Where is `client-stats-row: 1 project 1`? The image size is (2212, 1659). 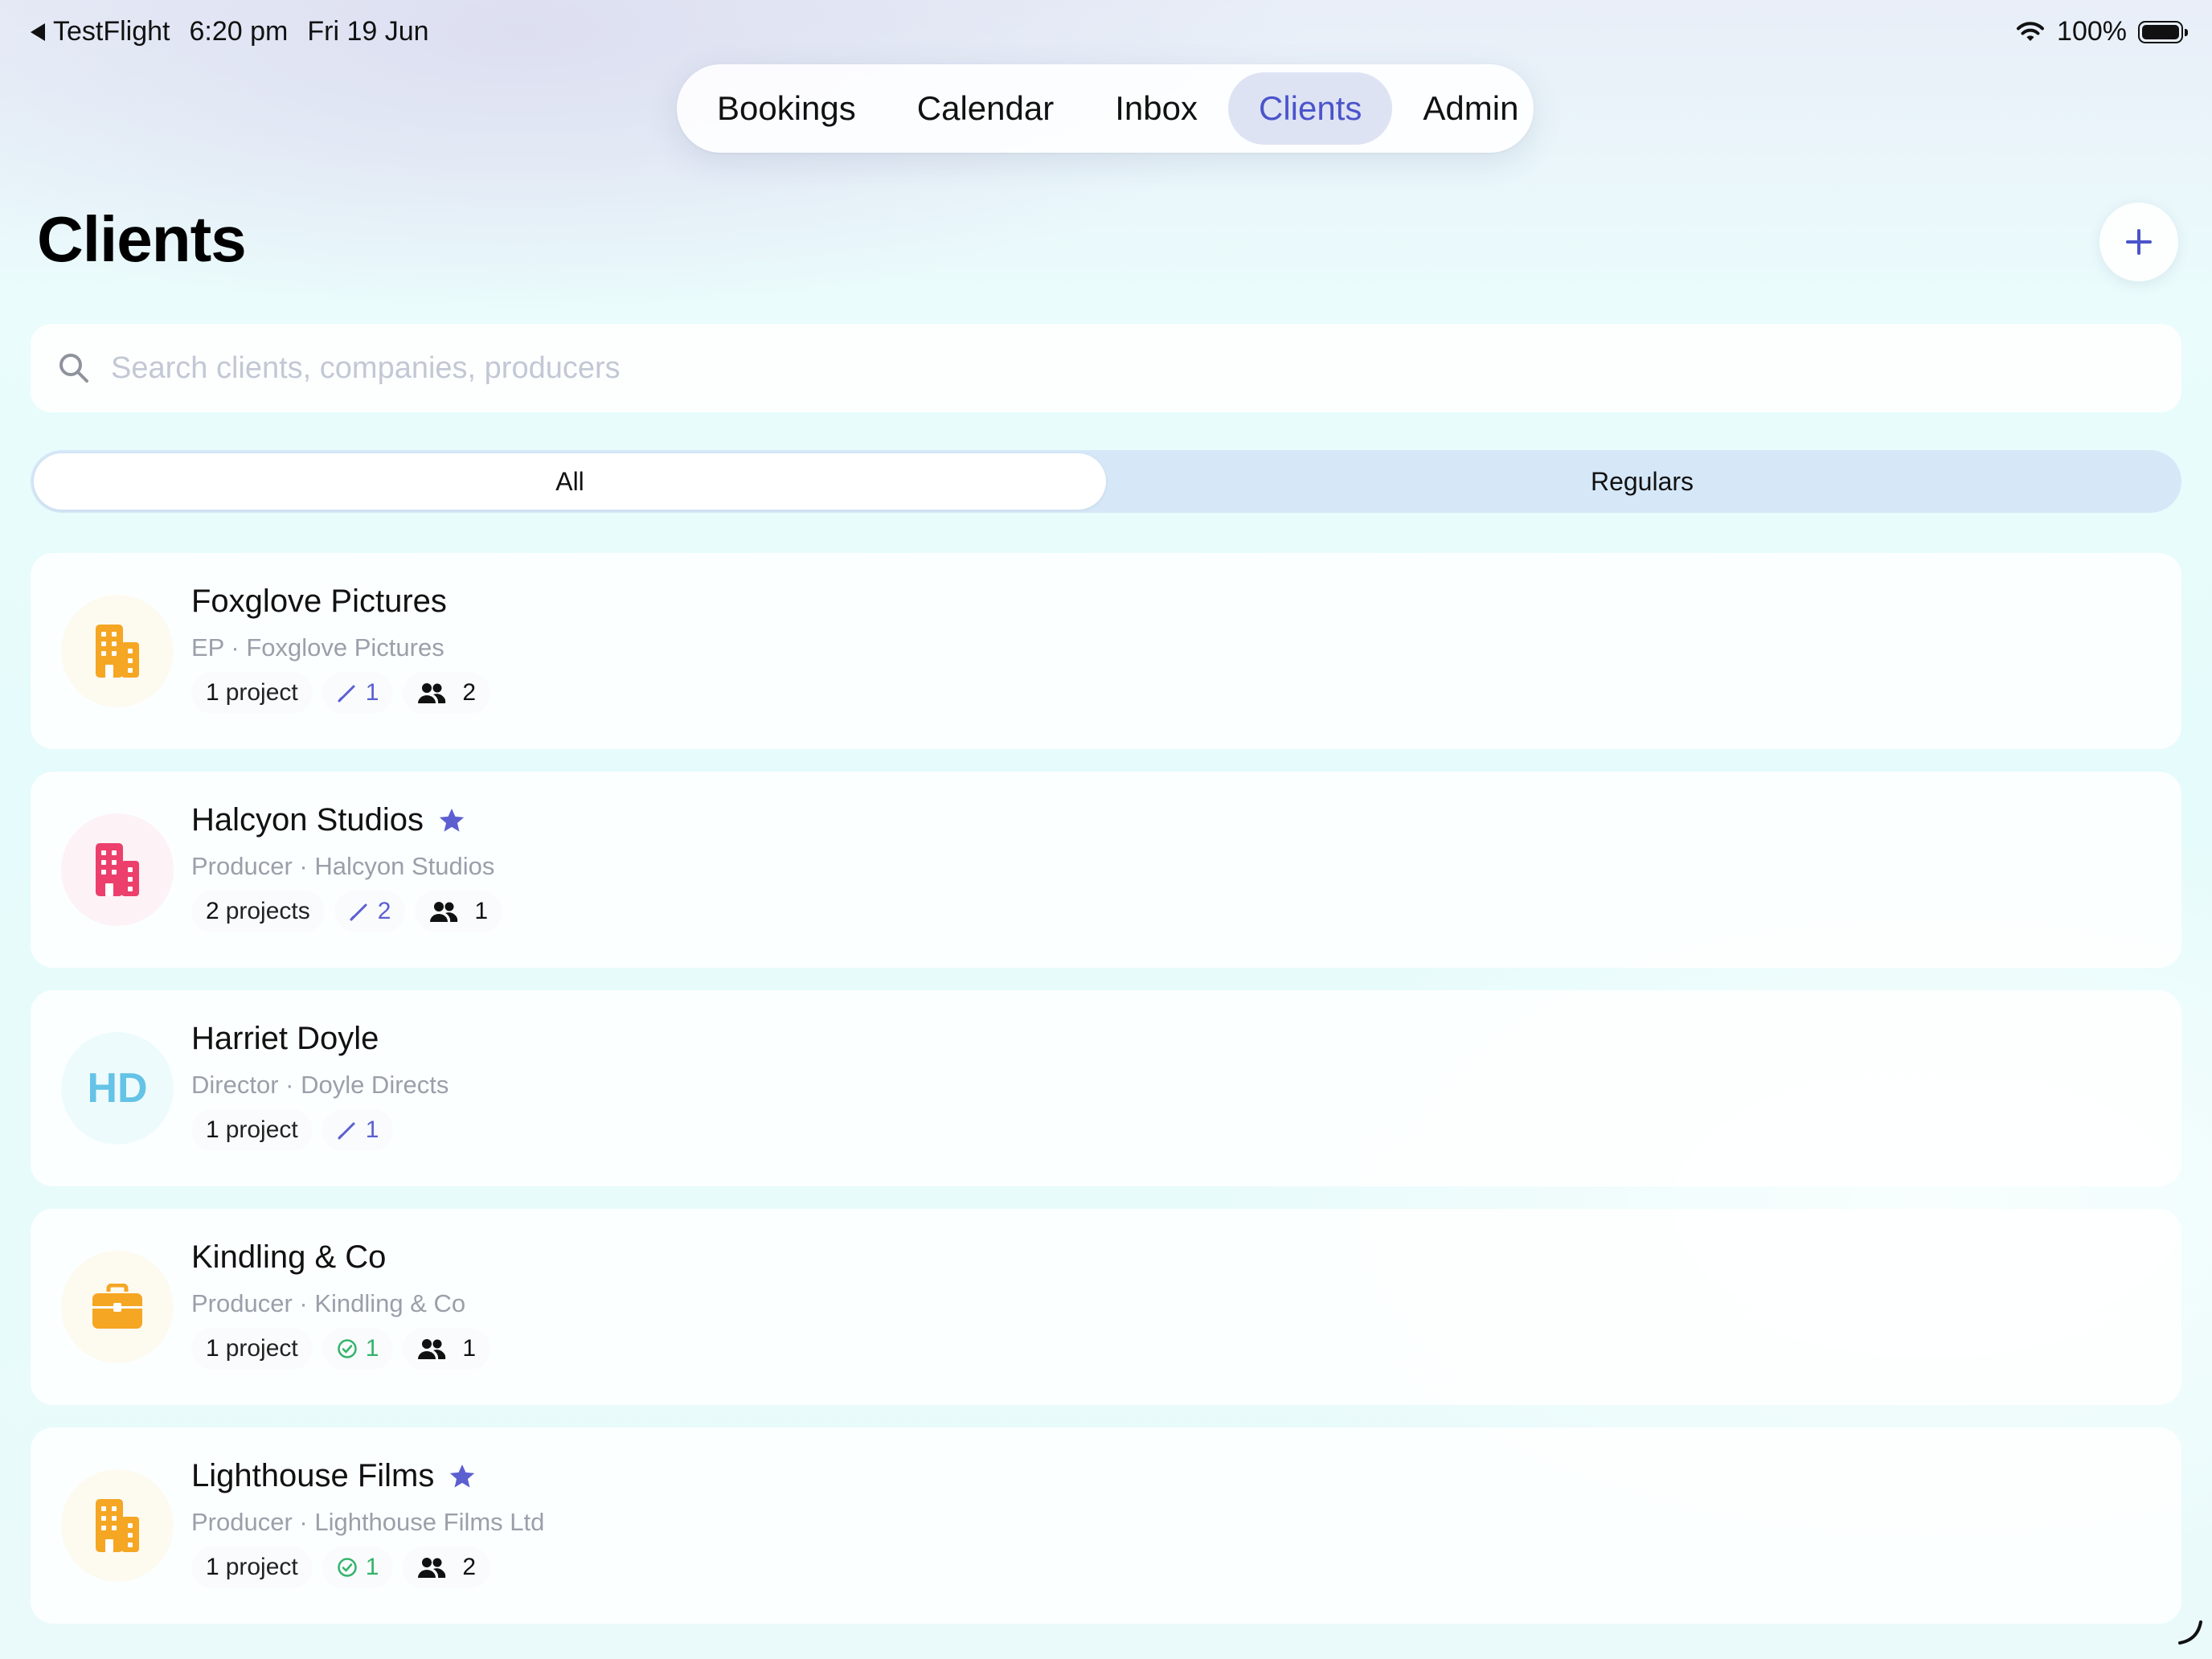
client-stats-row: 1 project 1 is located at coordinates (292, 1130).